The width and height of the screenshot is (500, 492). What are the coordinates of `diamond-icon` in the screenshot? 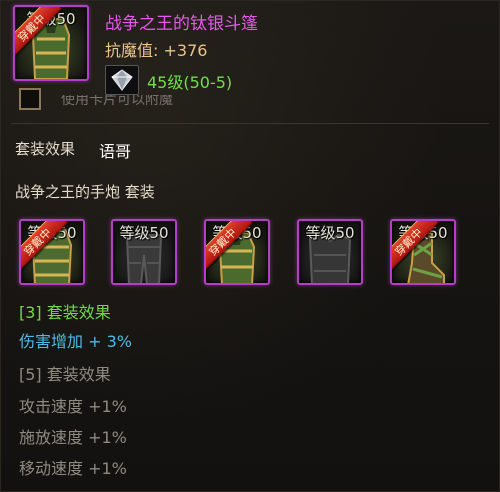 It's located at (122, 80).